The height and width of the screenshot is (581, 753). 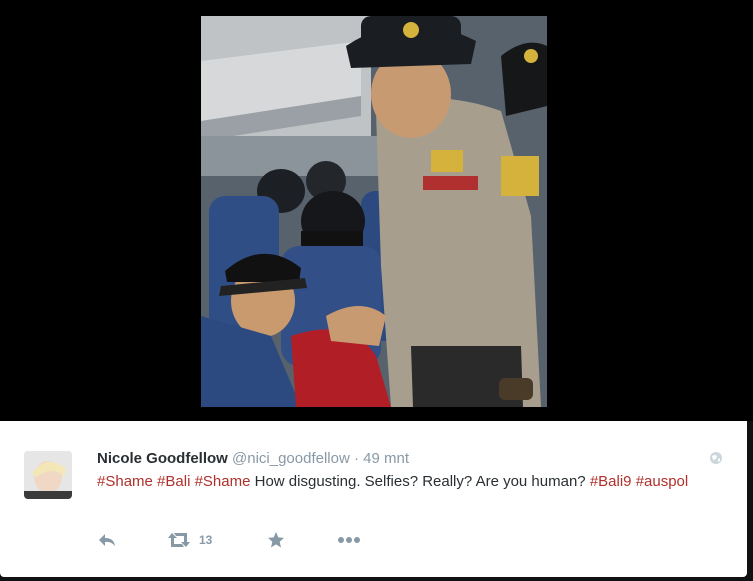 I want to click on author-handle: @nici_goodfellow, so click(x=291, y=458).